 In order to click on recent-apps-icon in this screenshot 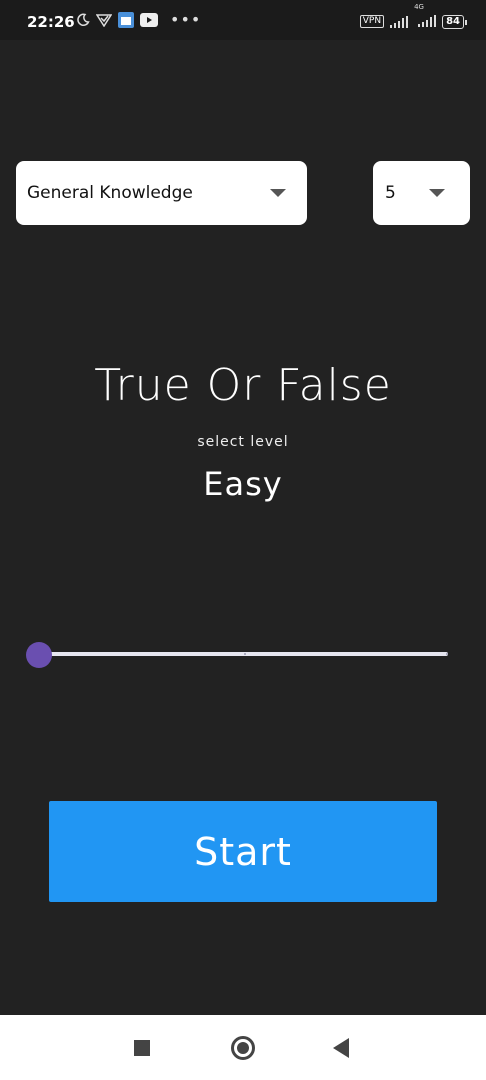, I will do `click(142, 1048)`.